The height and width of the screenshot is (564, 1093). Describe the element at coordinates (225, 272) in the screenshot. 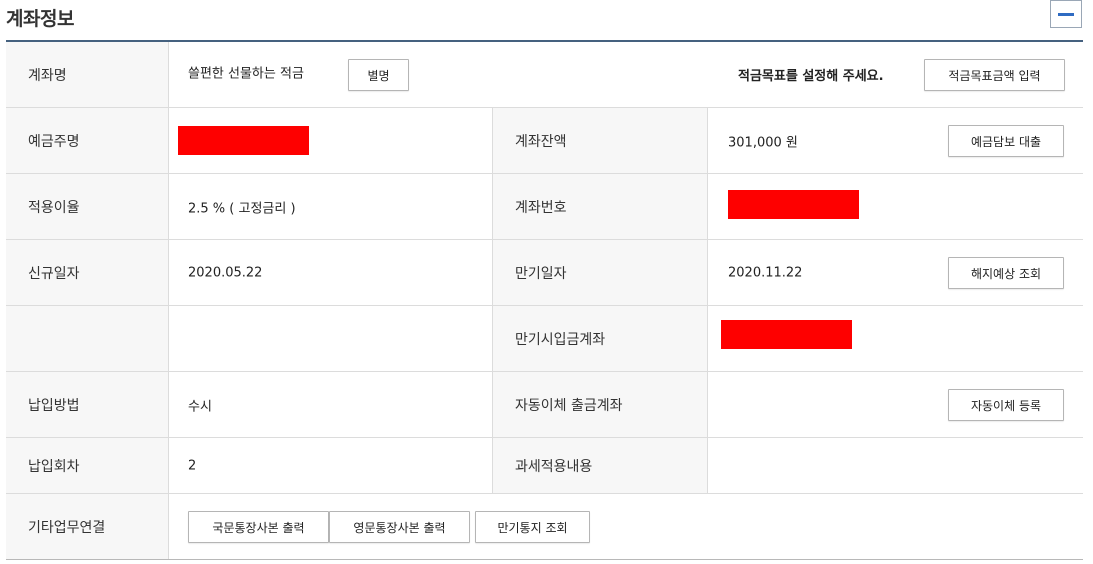

I see `value-opened: 2020.05.22` at that location.